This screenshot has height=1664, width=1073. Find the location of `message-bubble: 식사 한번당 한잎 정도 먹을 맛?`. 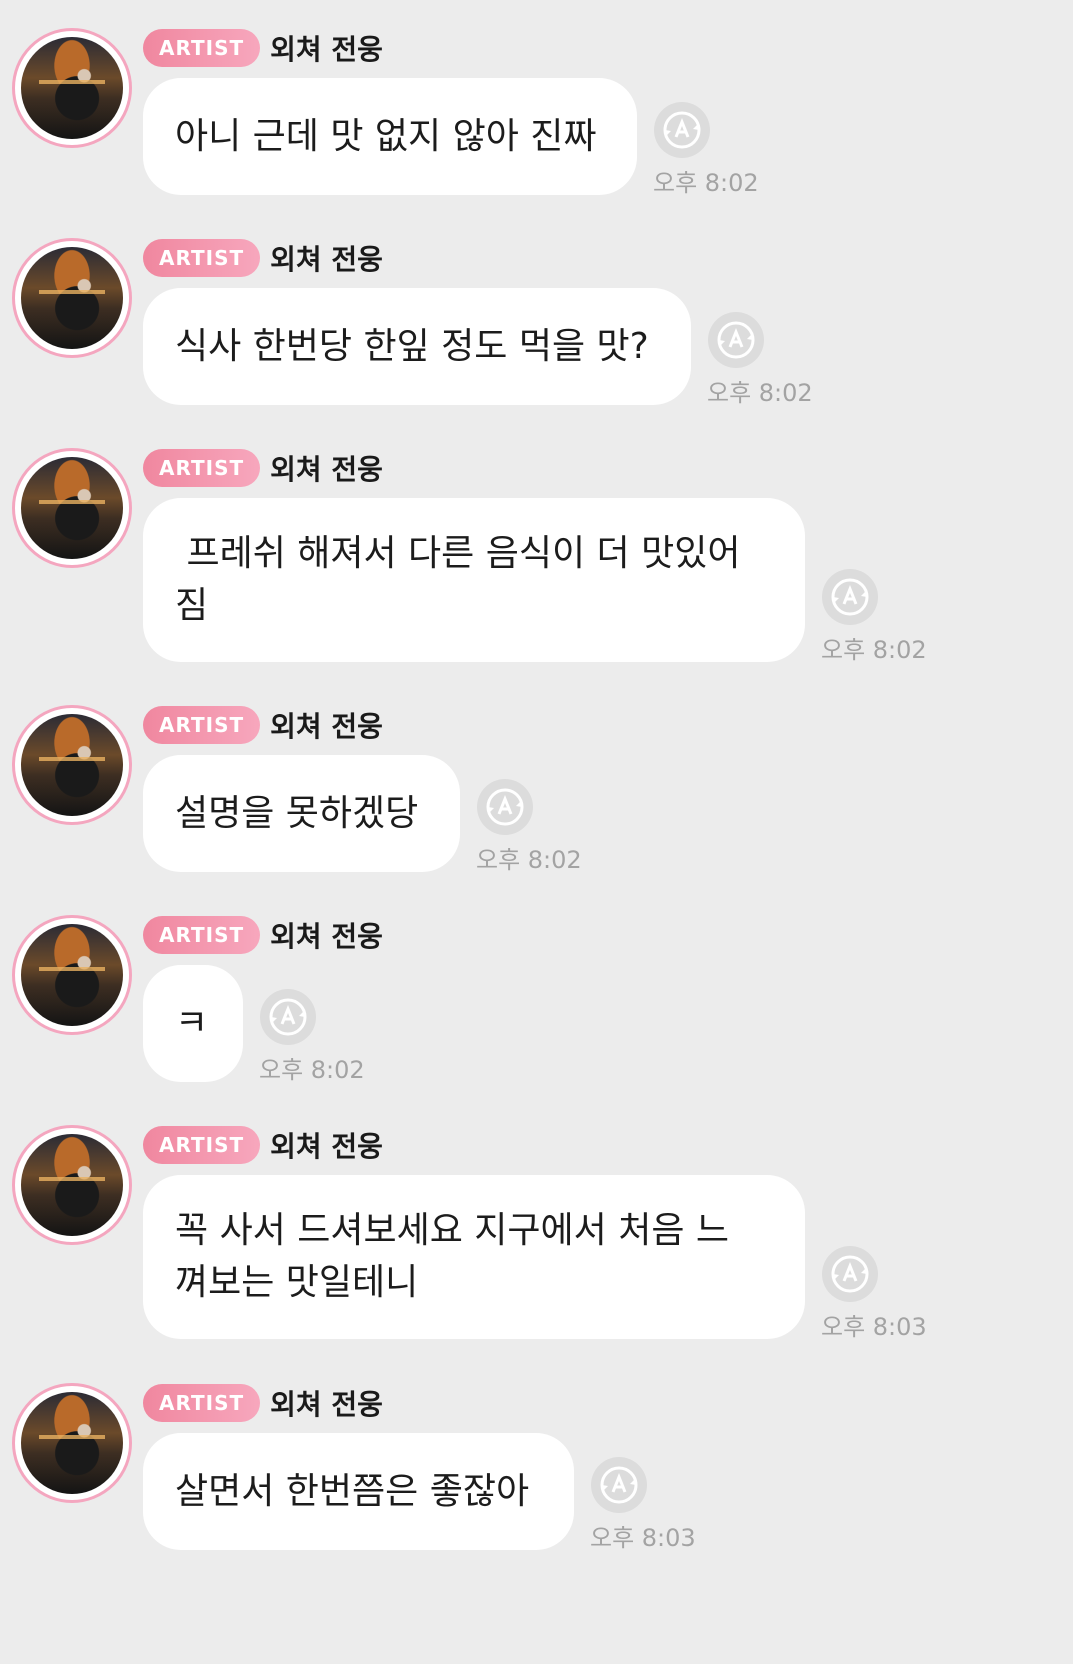

message-bubble: 식사 한번당 한잎 정도 먹을 맛? is located at coordinates (417, 346).